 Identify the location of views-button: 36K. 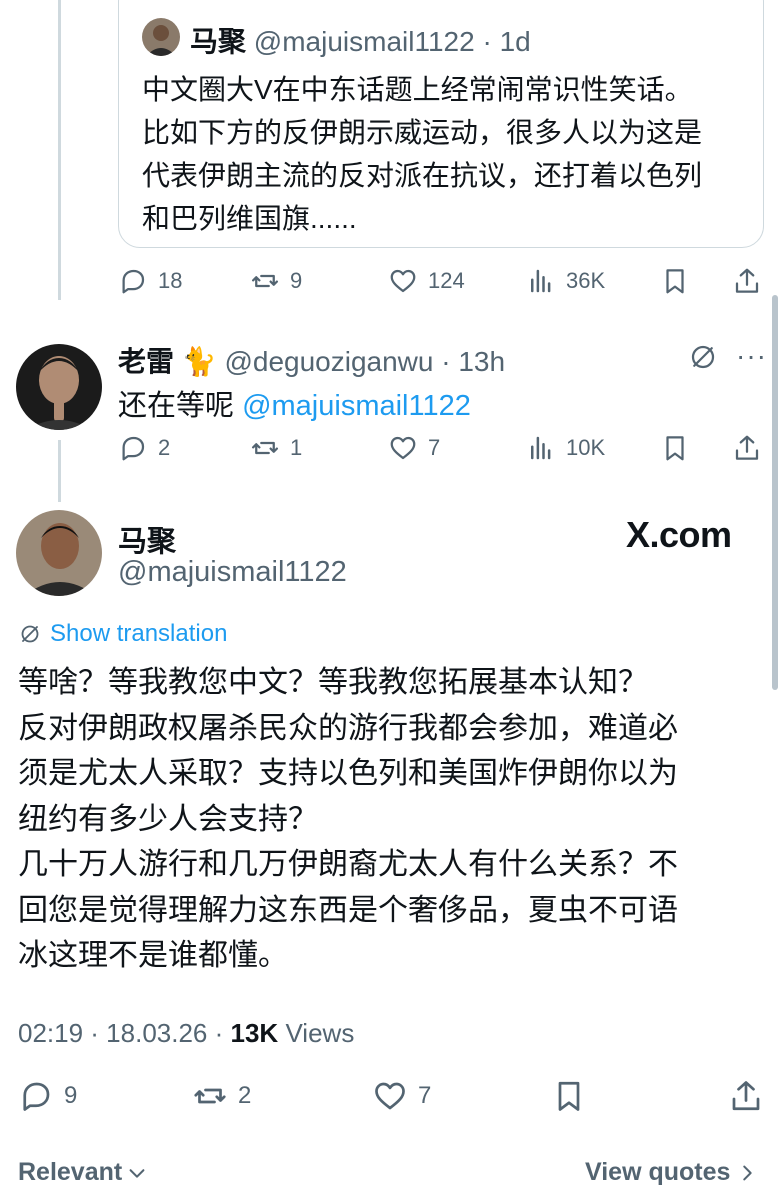
(565, 281).